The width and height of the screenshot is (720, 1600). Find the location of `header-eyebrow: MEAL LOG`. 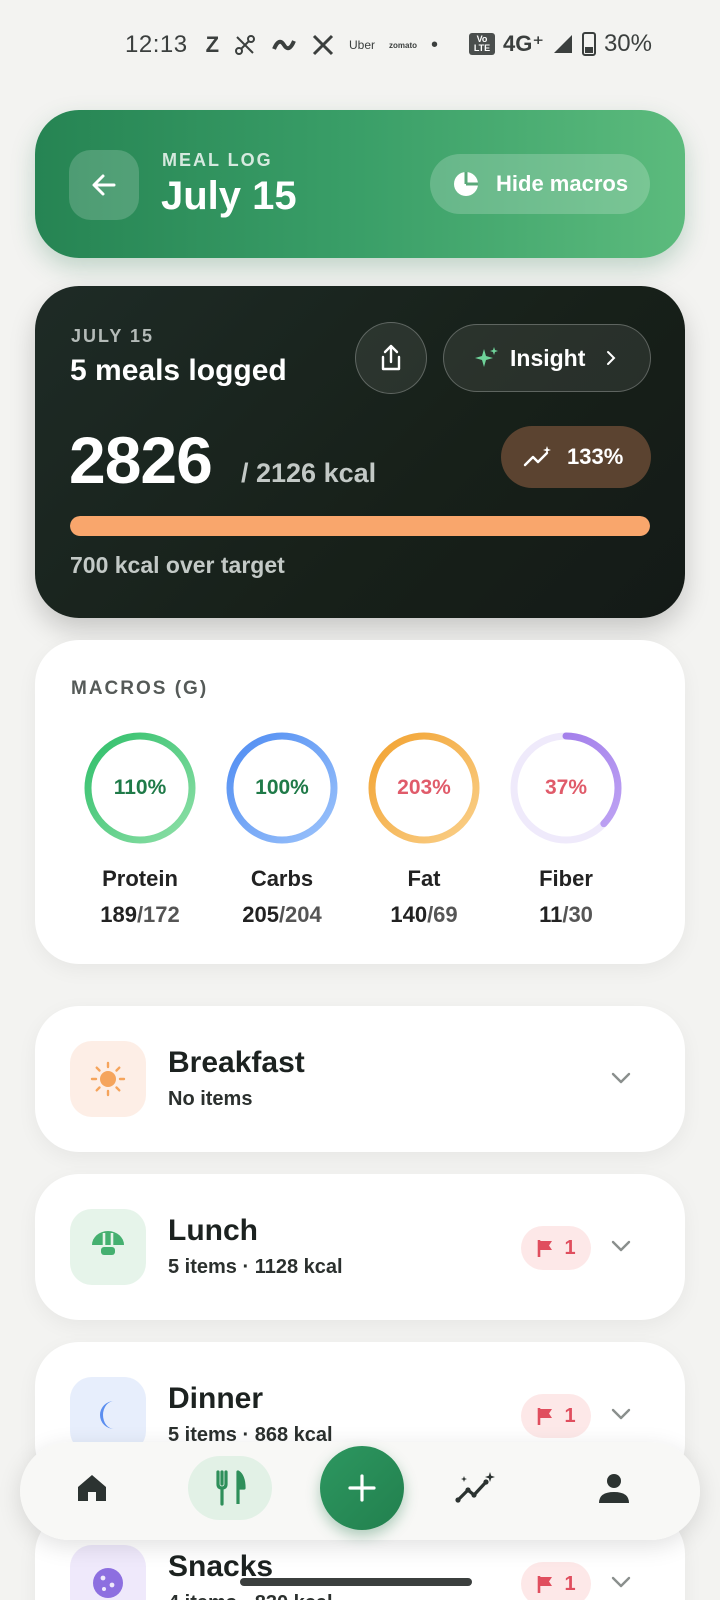

header-eyebrow: MEAL LOG is located at coordinates (217, 160).